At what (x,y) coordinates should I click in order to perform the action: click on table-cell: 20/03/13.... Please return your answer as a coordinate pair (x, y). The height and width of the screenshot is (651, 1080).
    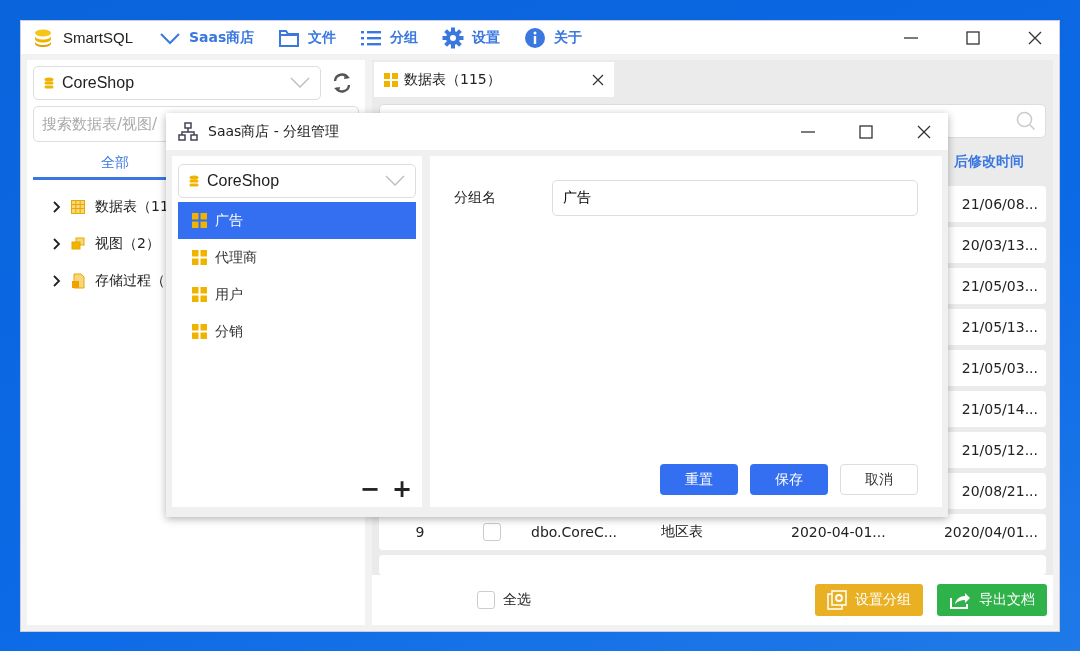
    Looking at the image, I should click on (999, 245).